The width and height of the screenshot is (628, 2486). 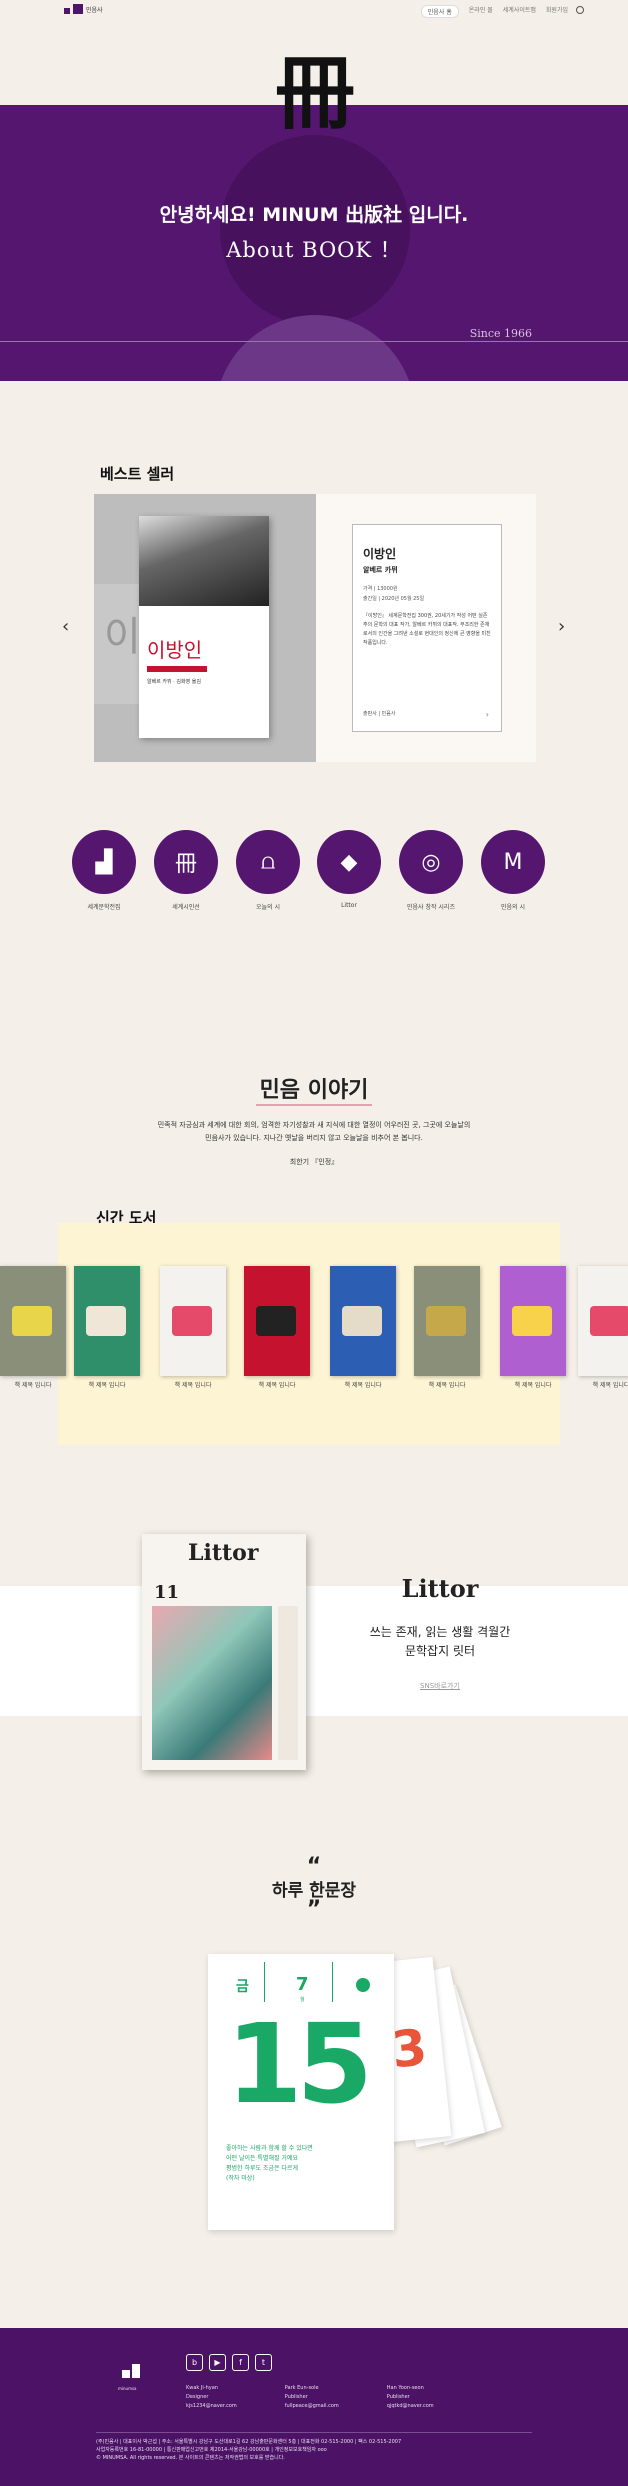 What do you see at coordinates (67, 11) in the screenshot?
I see `logo-mark-small` at bounding box center [67, 11].